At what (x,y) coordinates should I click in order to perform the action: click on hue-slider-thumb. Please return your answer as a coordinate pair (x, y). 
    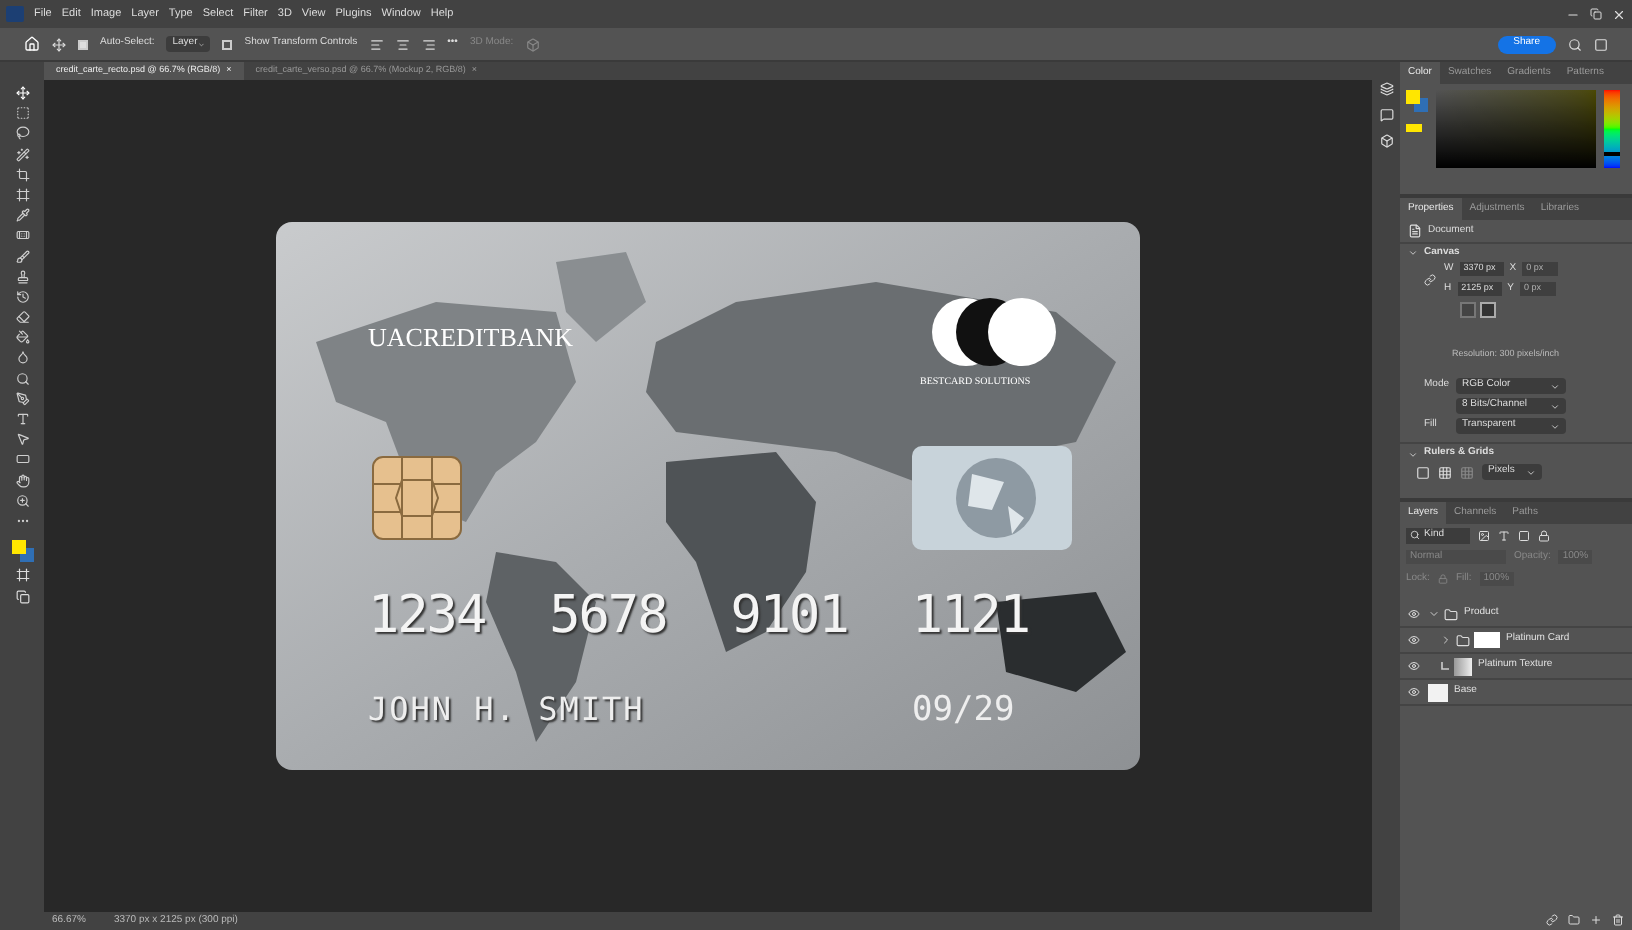
    Looking at the image, I should click on (1612, 154).